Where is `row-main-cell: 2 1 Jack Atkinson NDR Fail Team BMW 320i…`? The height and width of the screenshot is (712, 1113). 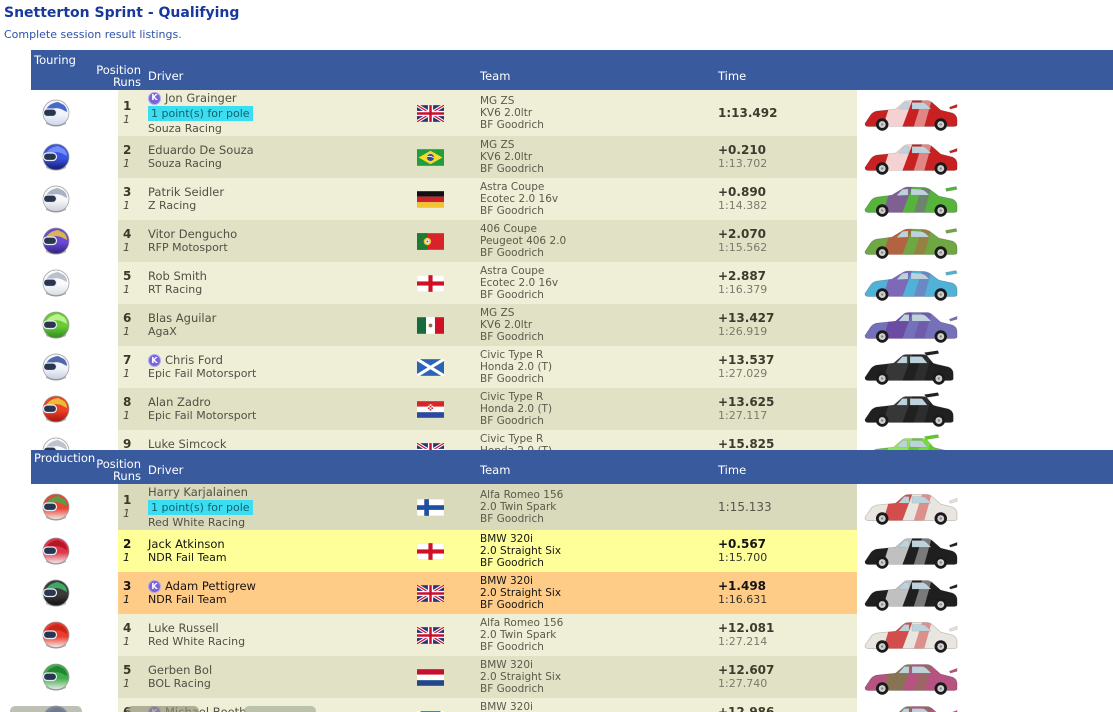
row-main-cell: 2 1 Jack Atkinson NDR Fail Team BMW 320i… is located at coordinates (487, 551).